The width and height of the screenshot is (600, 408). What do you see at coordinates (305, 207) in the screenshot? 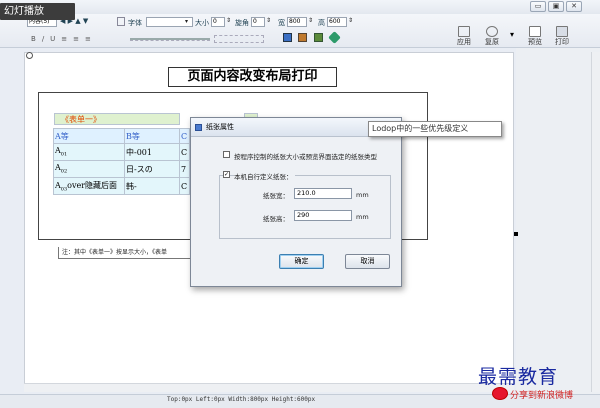
I see `custom-paper-group` at bounding box center [305, 207].